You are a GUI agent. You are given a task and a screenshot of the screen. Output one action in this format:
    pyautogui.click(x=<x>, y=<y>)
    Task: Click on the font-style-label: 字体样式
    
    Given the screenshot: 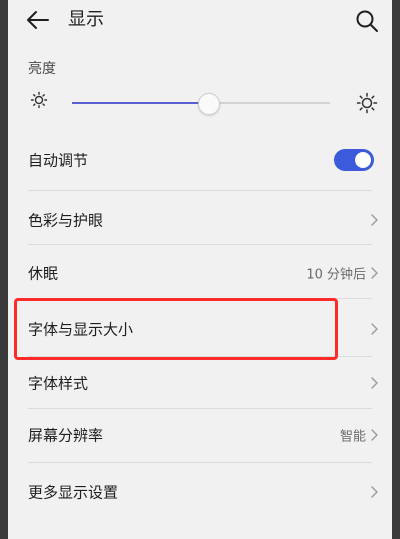 What is the action you would take?
    pyautogui.click(x=58, y=383)
    